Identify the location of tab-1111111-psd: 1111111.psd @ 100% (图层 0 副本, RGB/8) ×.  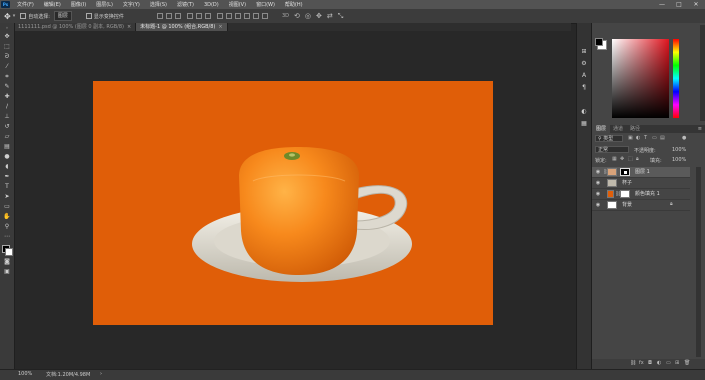
(75, 27).